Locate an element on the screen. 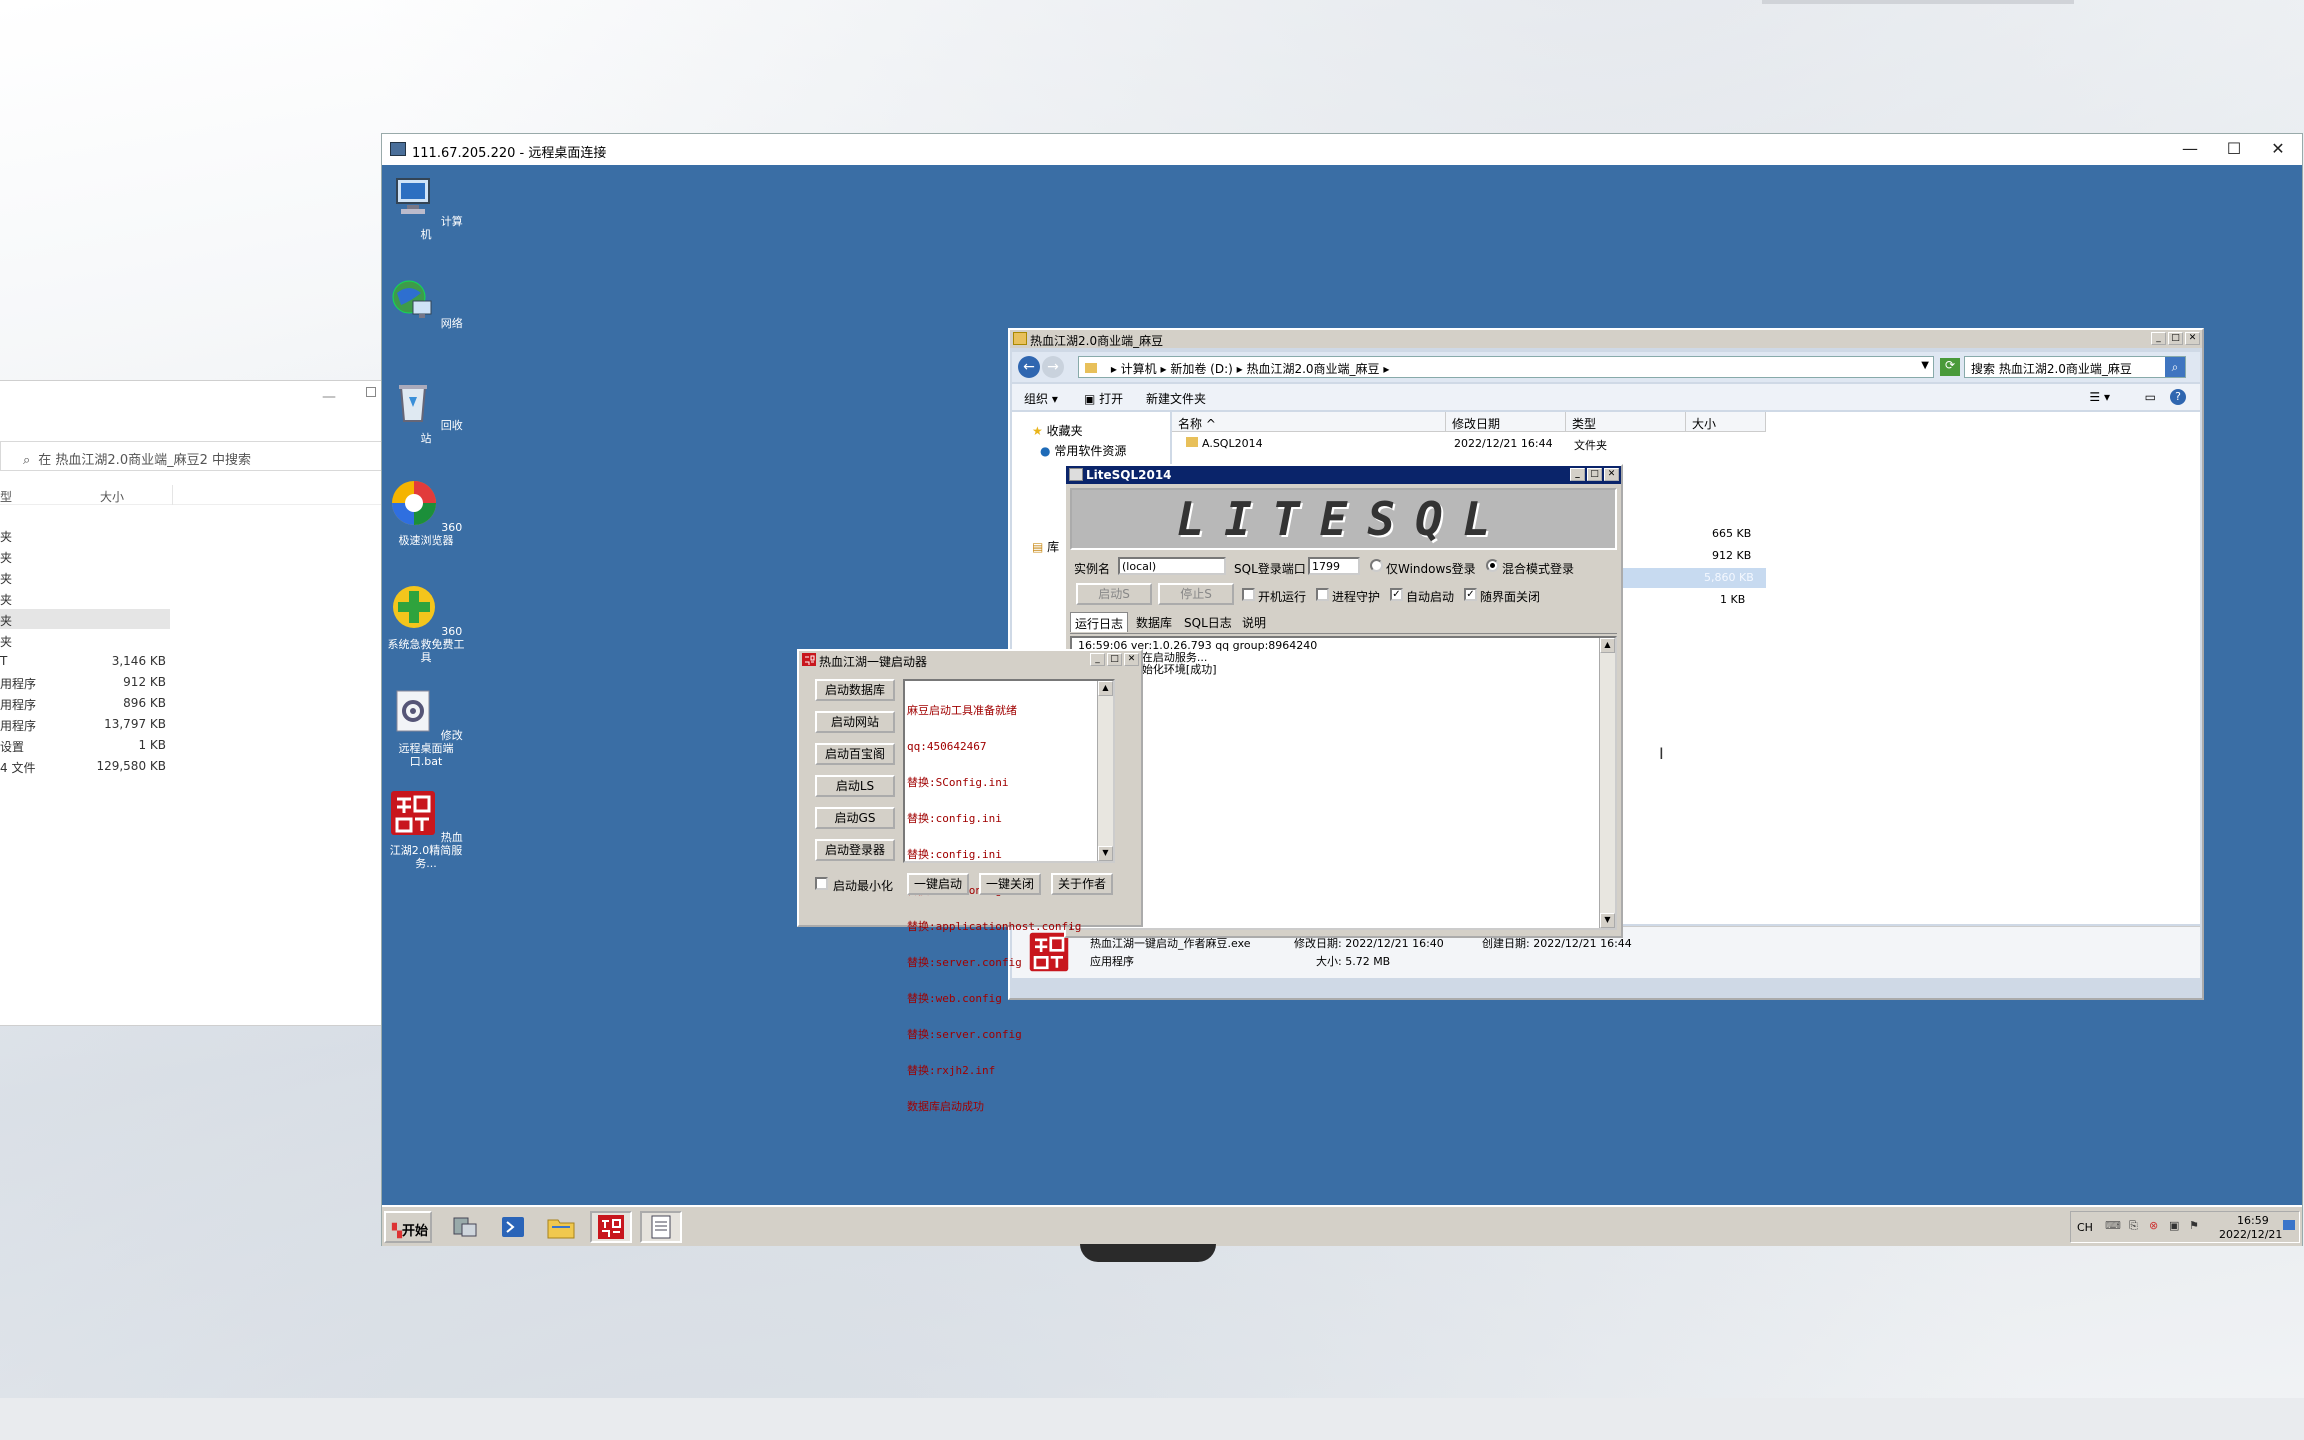 The width and height of the screenshot is (2304, 1440). list-item: 用程序 912 KB is located at coordinates (85, 682).